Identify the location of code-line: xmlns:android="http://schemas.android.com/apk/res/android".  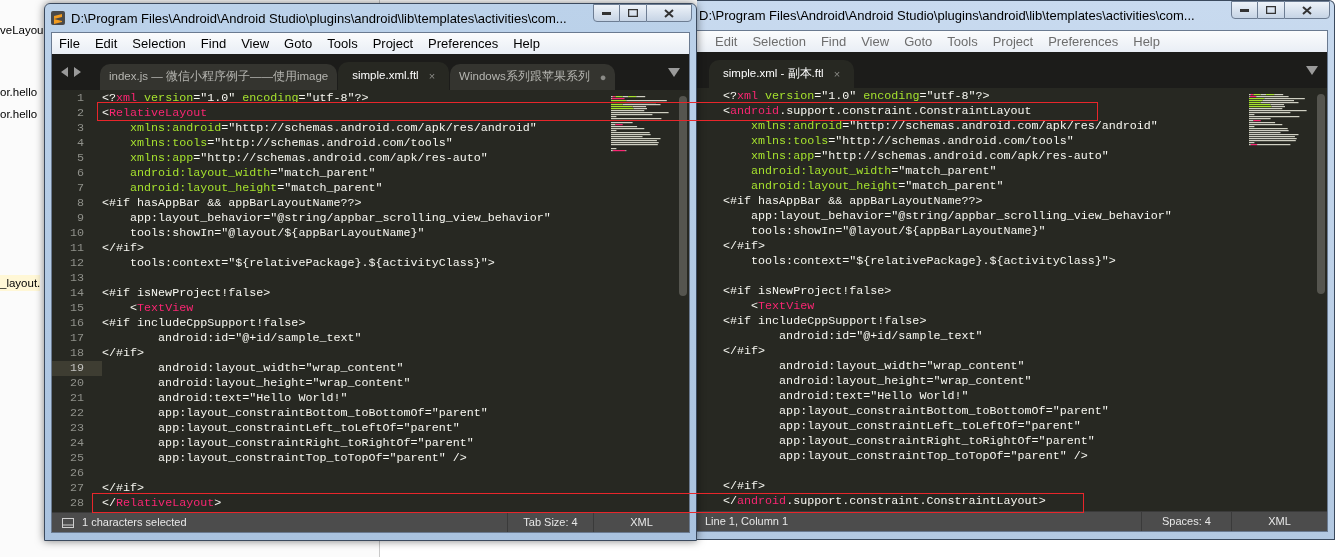
(333, 128).